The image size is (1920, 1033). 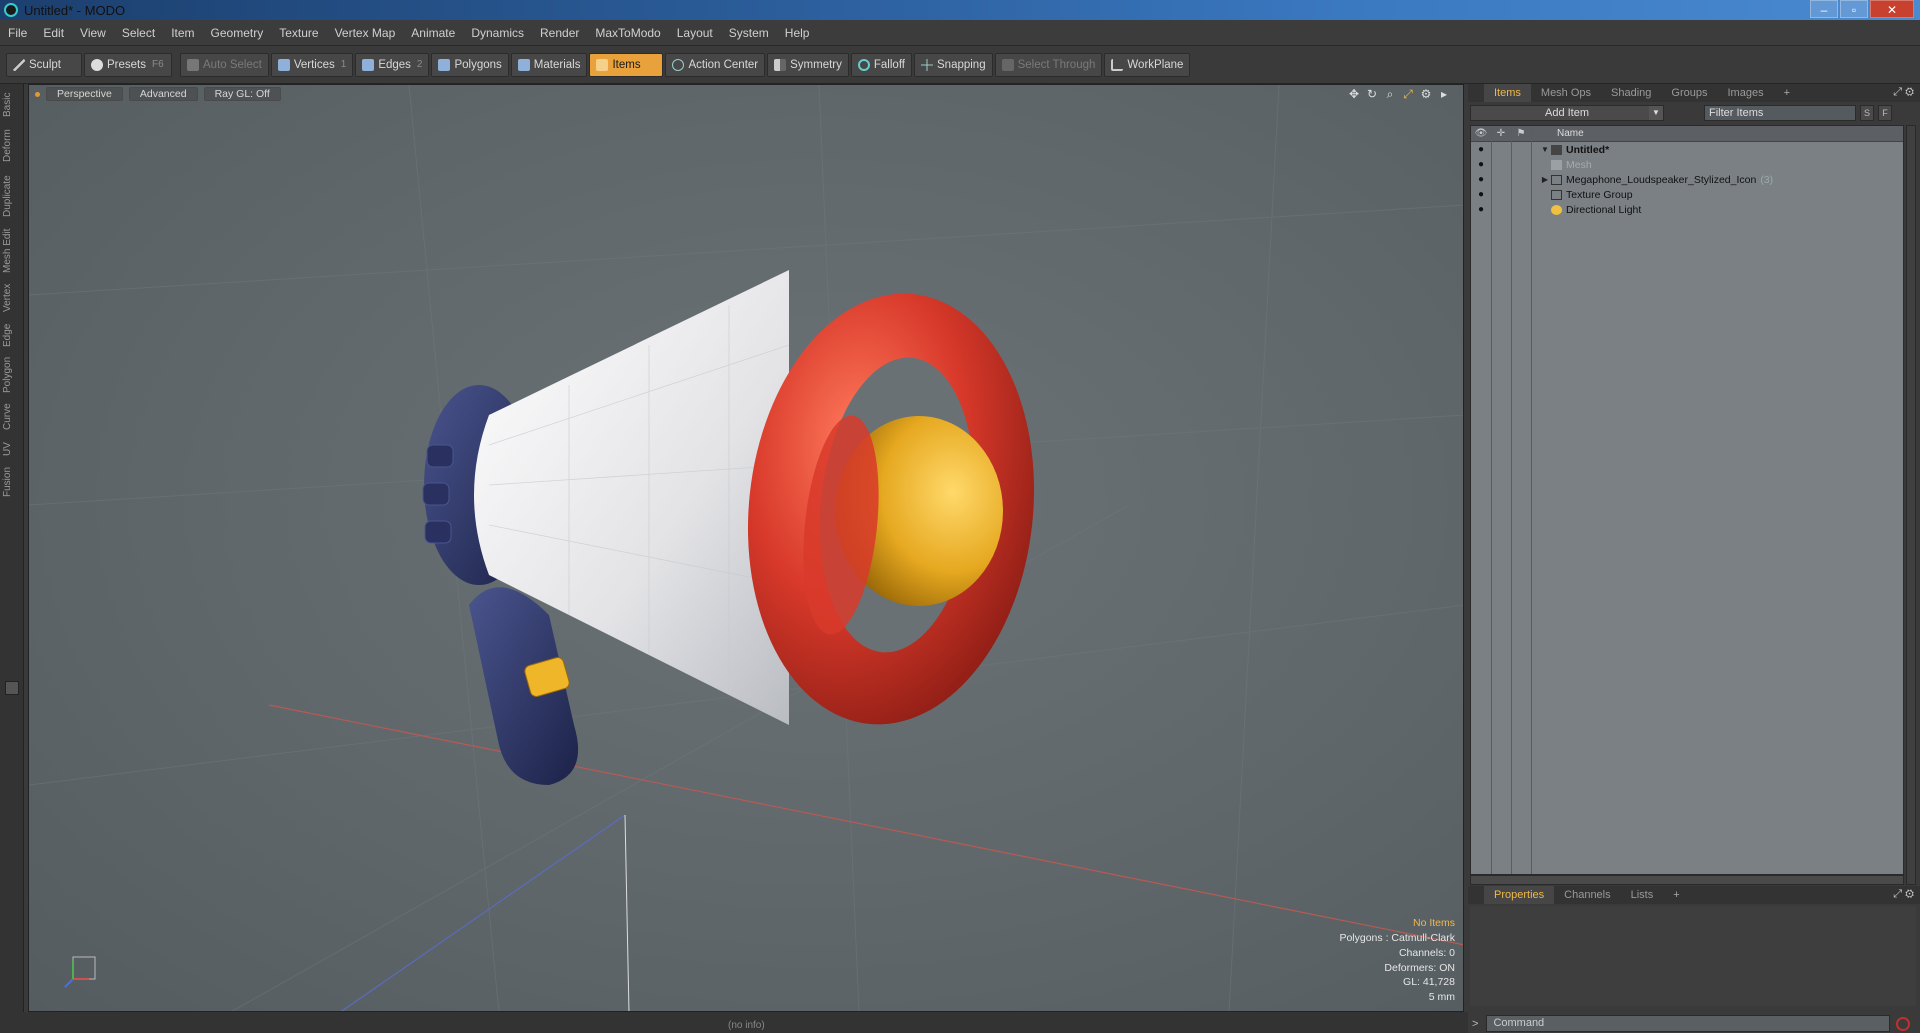 I want to click on tree-item-mesh: ● Mesh, so click(x=1687, y=164).